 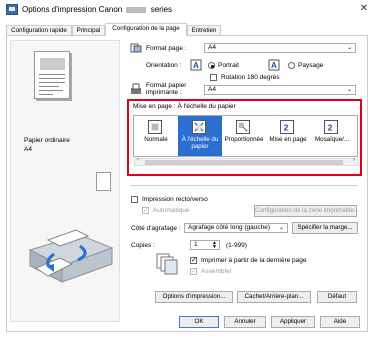 I want to click on duplex-auto-label: Automatique, so click(x=171, y=210).